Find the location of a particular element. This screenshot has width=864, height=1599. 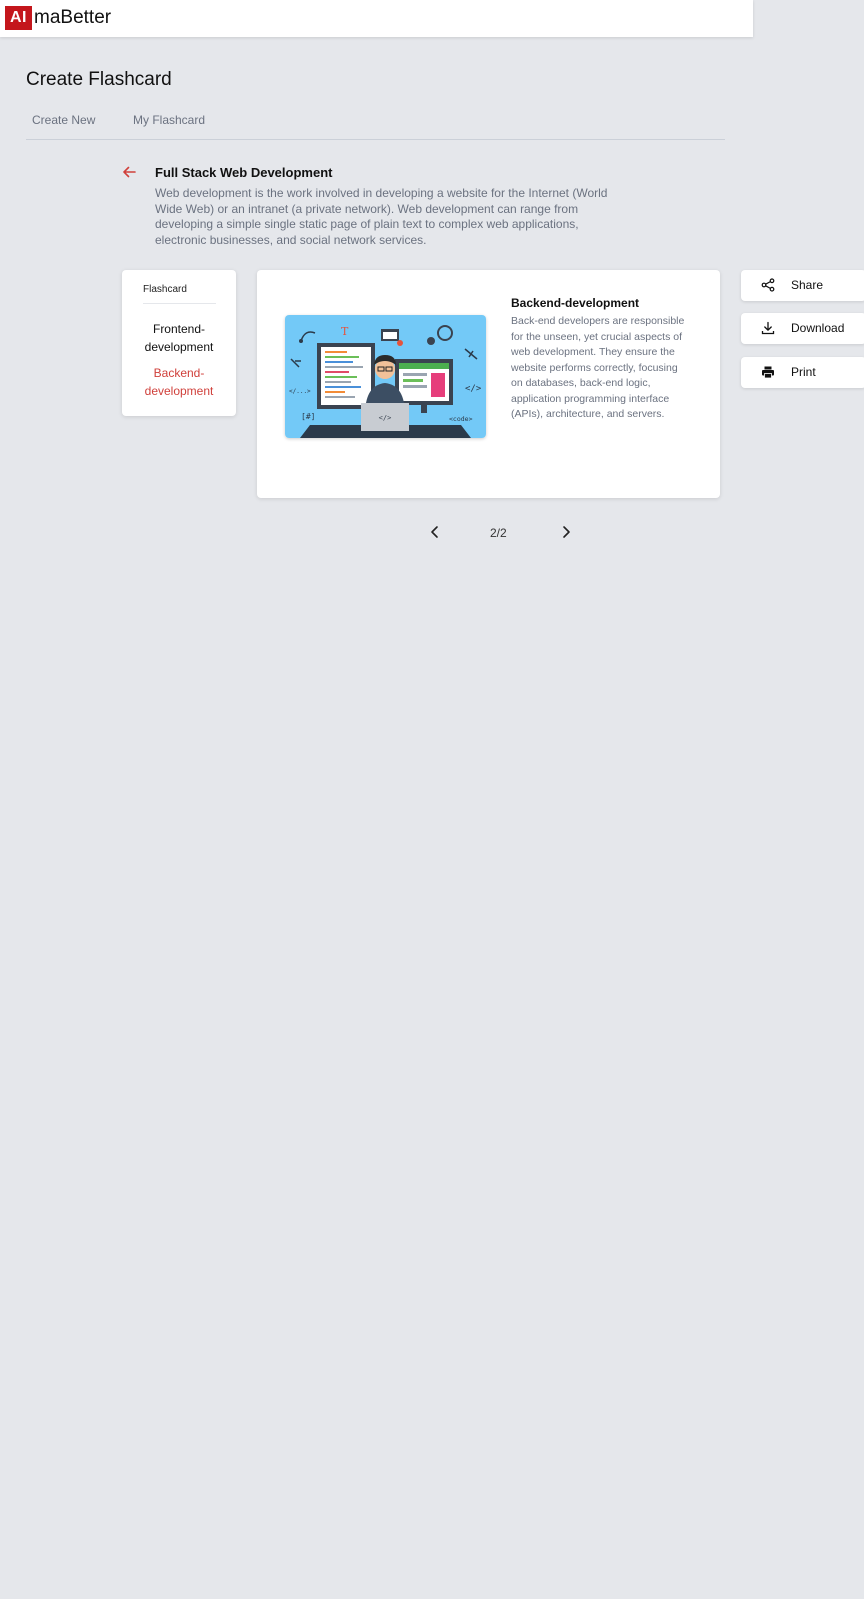

print-button: Print is located at coordinates (802, 372).